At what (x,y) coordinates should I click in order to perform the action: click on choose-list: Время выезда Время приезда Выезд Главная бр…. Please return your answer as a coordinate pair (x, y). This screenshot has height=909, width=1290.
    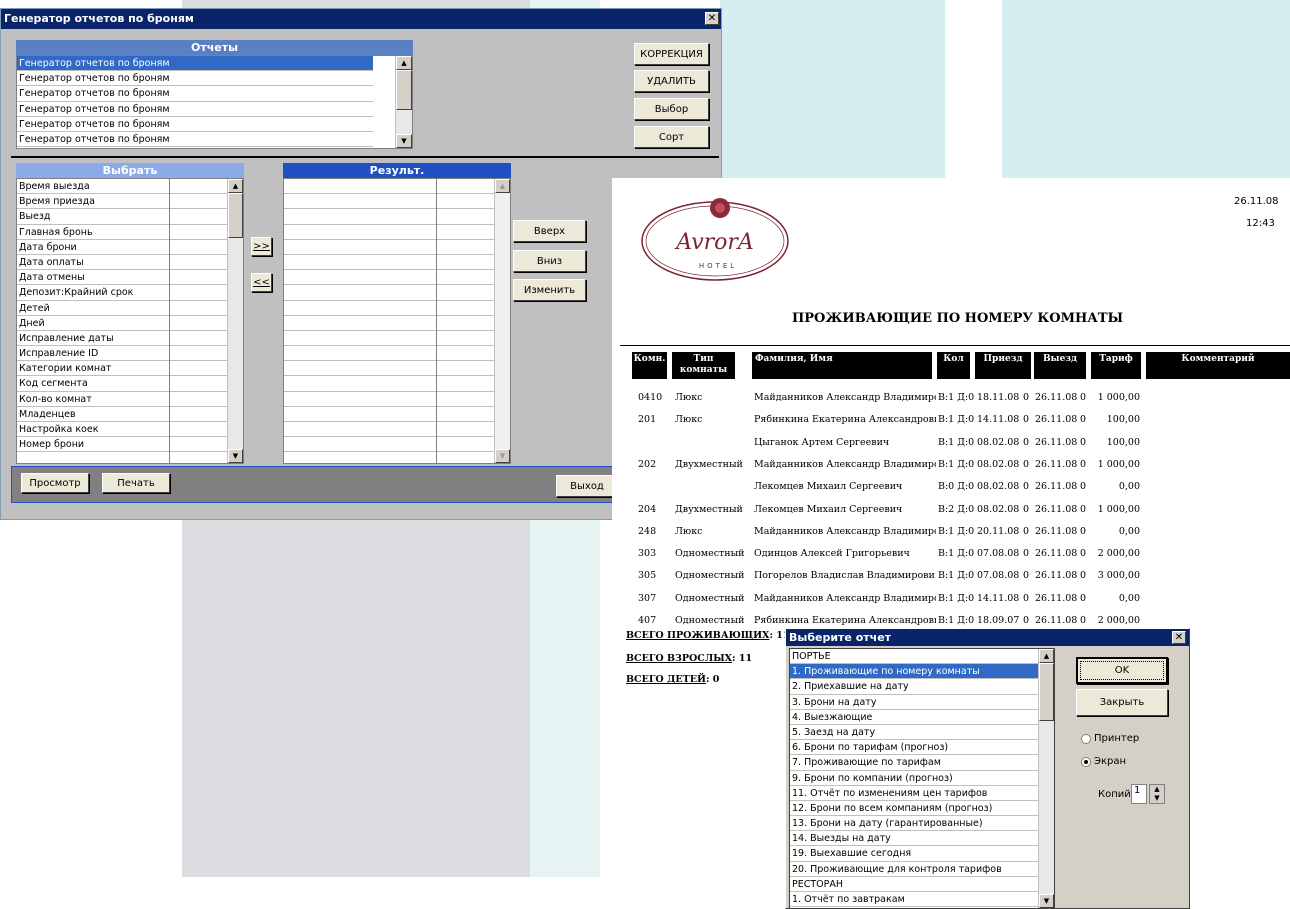
    Looking at the image, I should click on (130, 321).